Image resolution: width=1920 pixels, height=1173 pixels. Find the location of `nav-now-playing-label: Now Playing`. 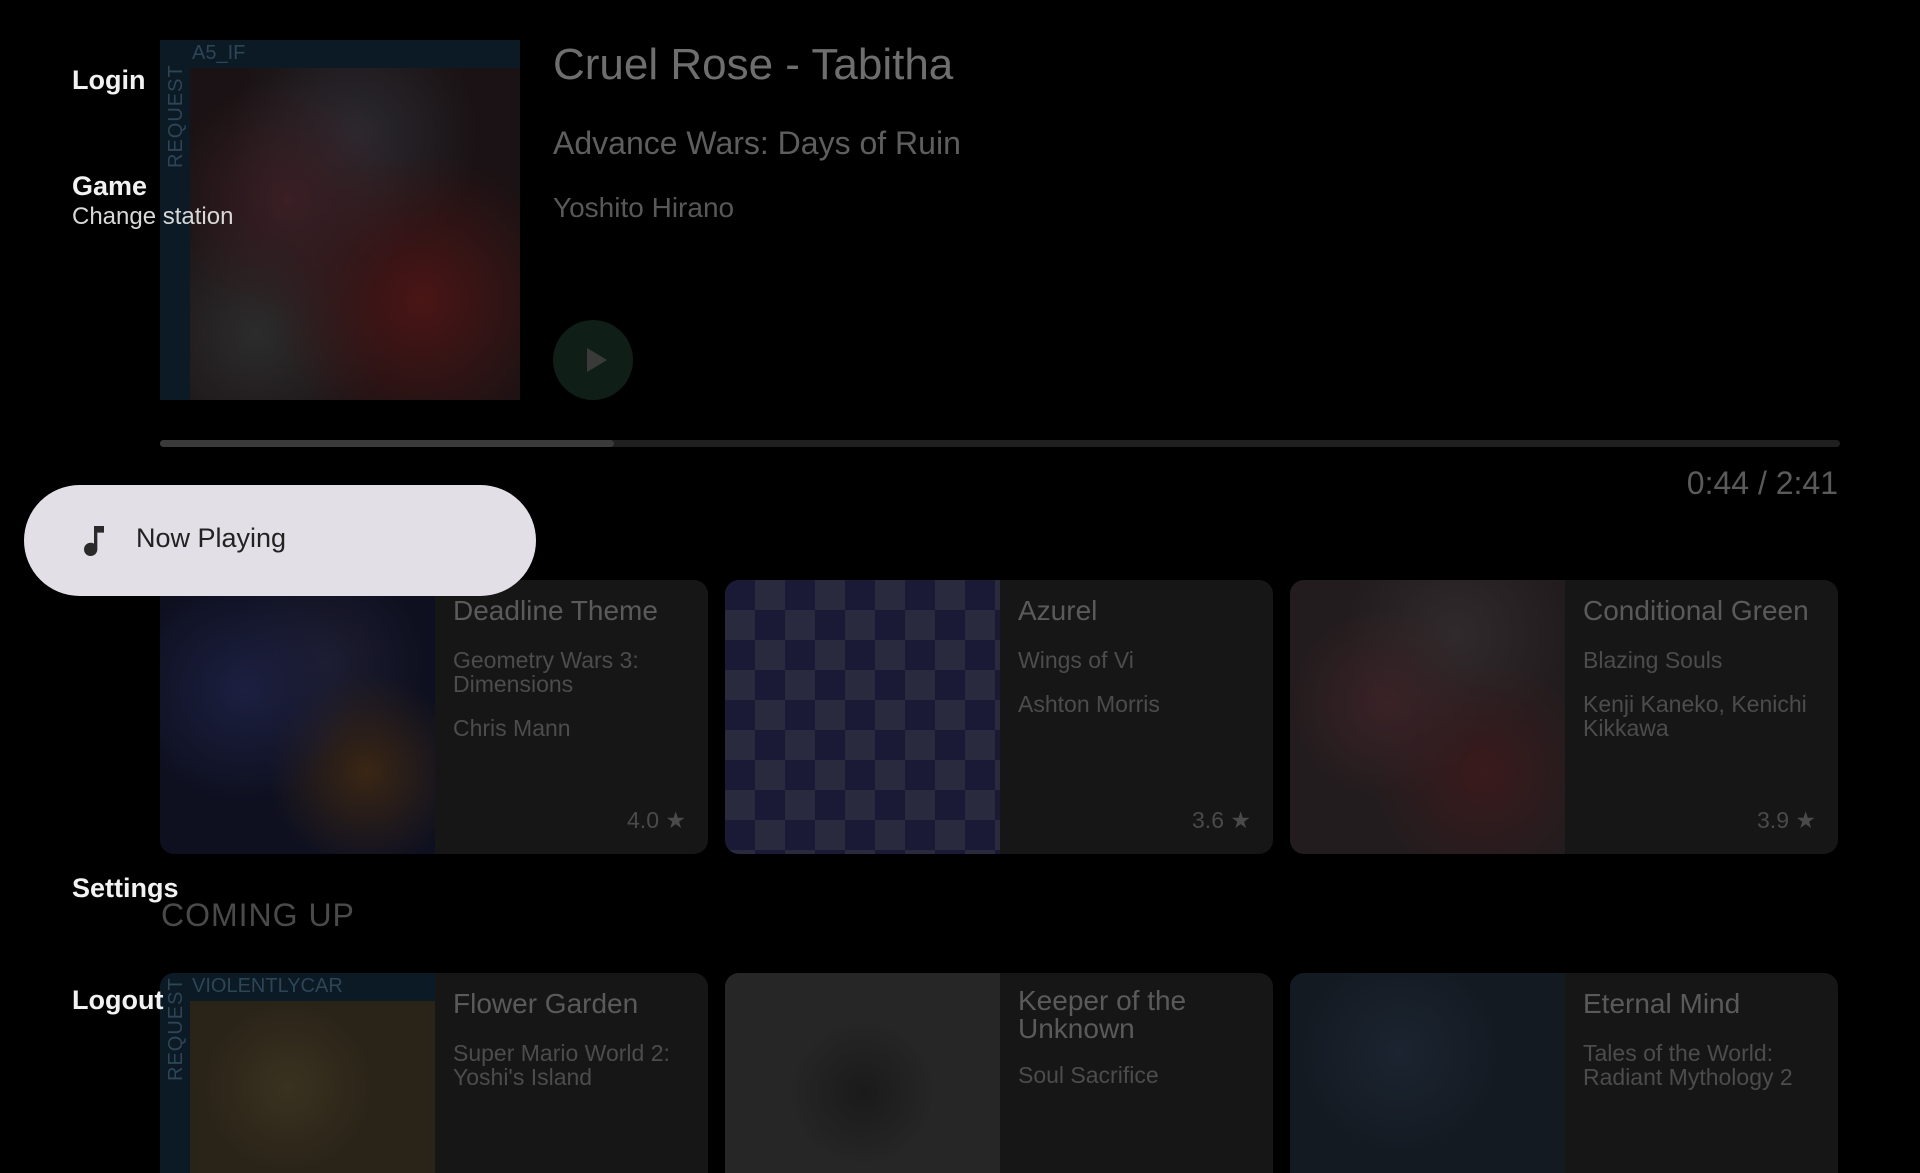

nav-now-playing-label: Now Playing is located at coordinates (211, 538).